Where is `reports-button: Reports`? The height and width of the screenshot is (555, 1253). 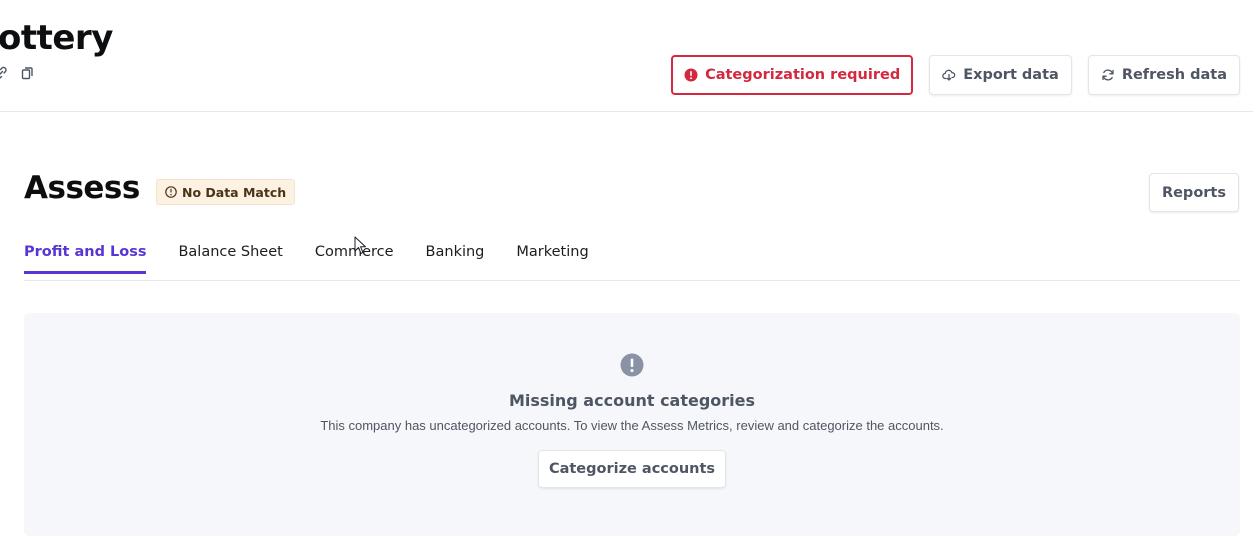
reports-button: Reports is located at coordinates (1193, 192).